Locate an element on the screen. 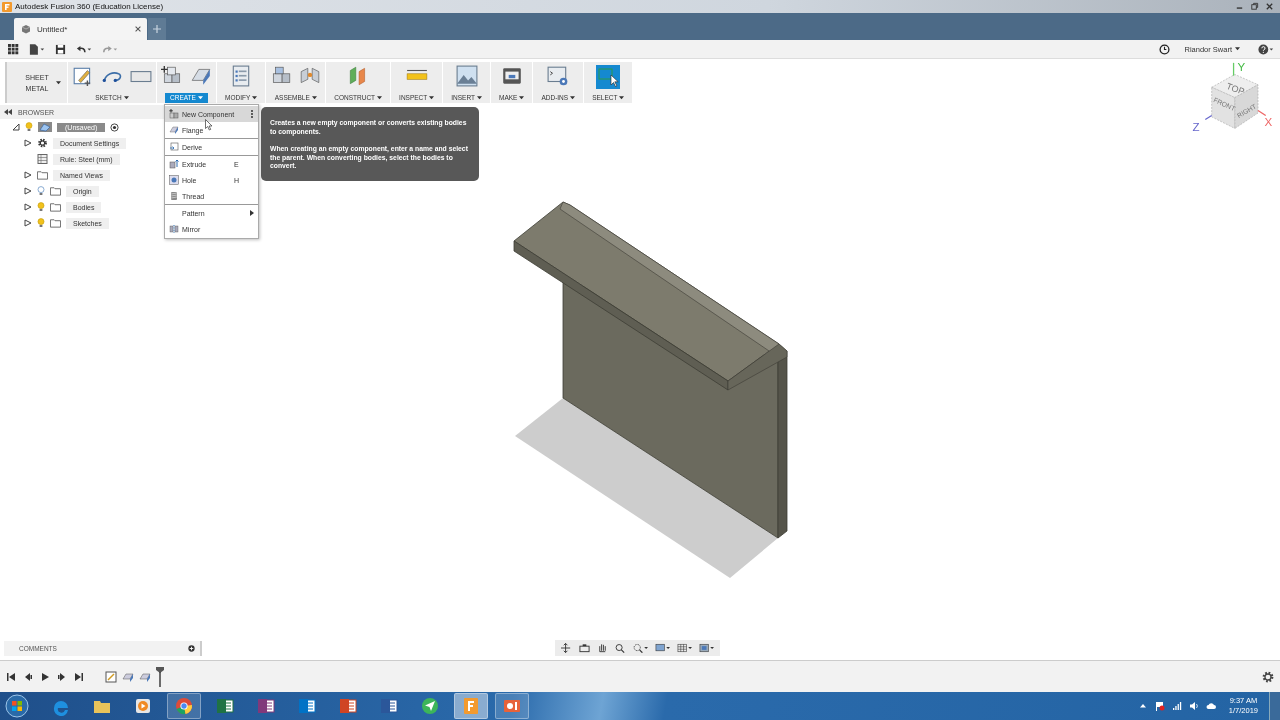 The width and height of the screenshot is (1280, 720). derive-icon is located at coordinates (174, 147).